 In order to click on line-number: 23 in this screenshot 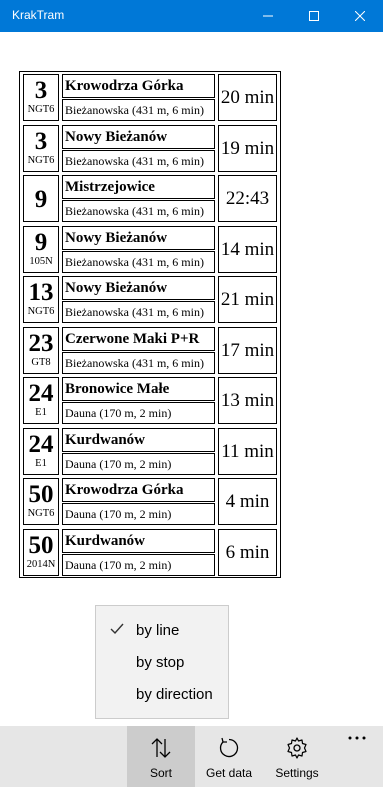, I will do `click(41, 343)`.